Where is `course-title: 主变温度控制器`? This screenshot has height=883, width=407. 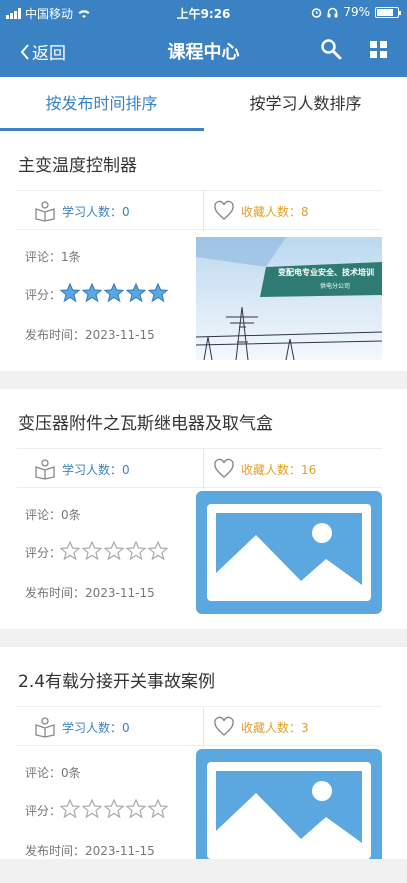
course-title: 主变温度控制器 is located at coordinates (77, 166).